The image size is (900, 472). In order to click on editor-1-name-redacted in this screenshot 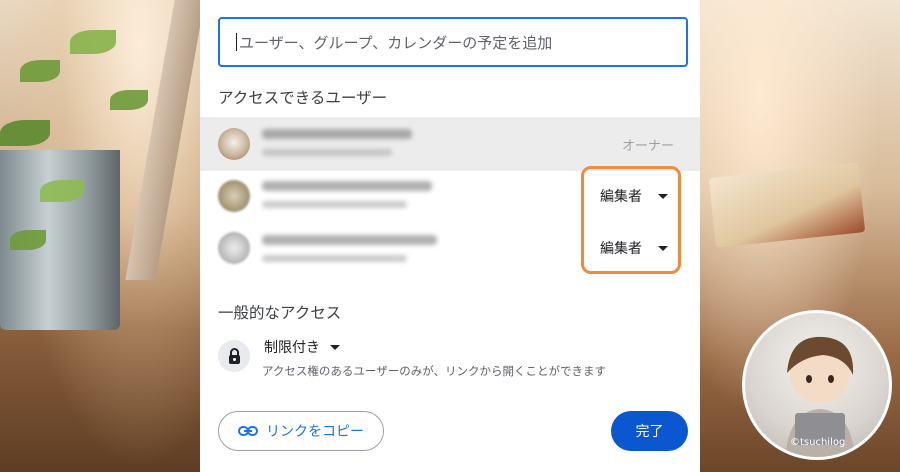, I will do `click(347, 186)`.